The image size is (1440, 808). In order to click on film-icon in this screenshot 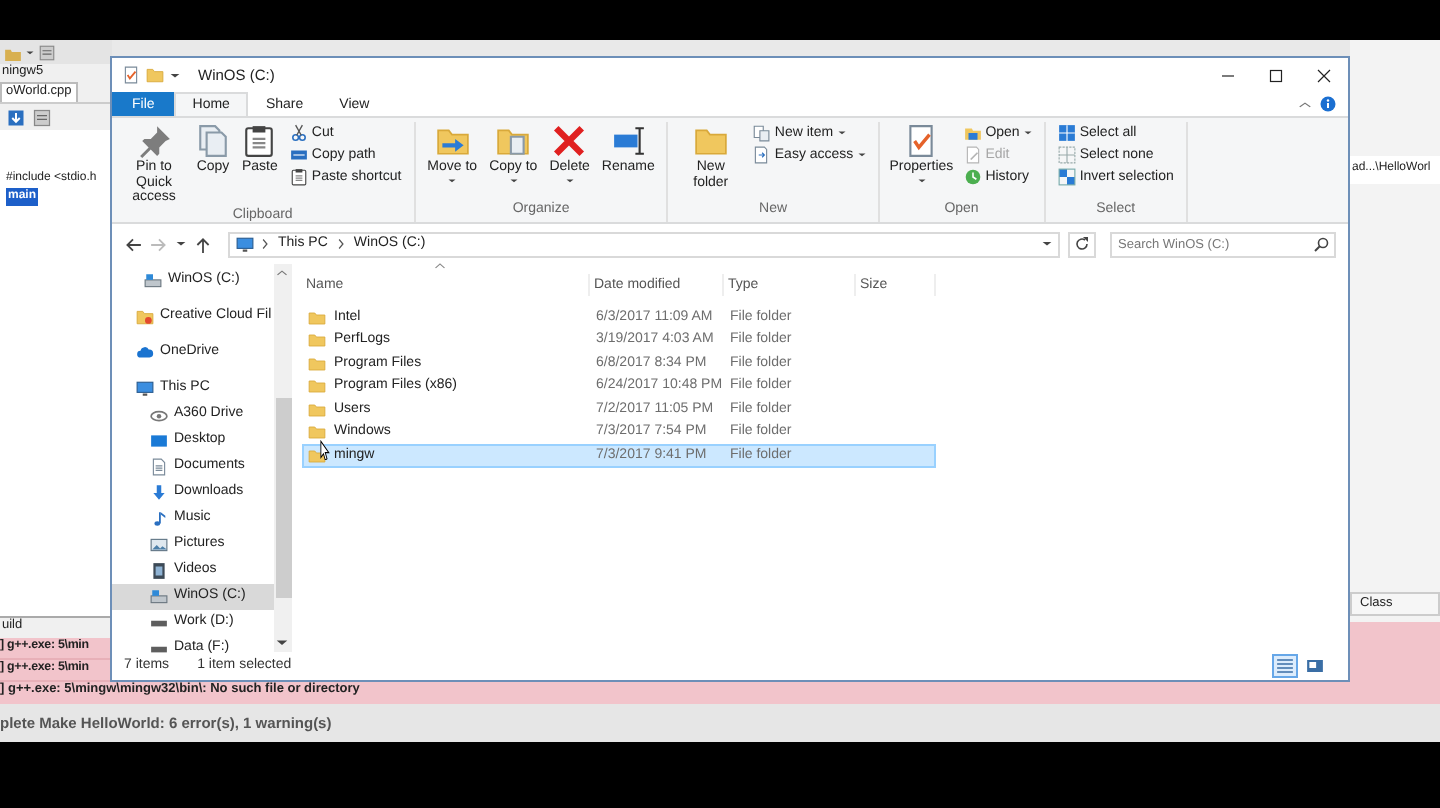, I will do `click(159, 571)`.